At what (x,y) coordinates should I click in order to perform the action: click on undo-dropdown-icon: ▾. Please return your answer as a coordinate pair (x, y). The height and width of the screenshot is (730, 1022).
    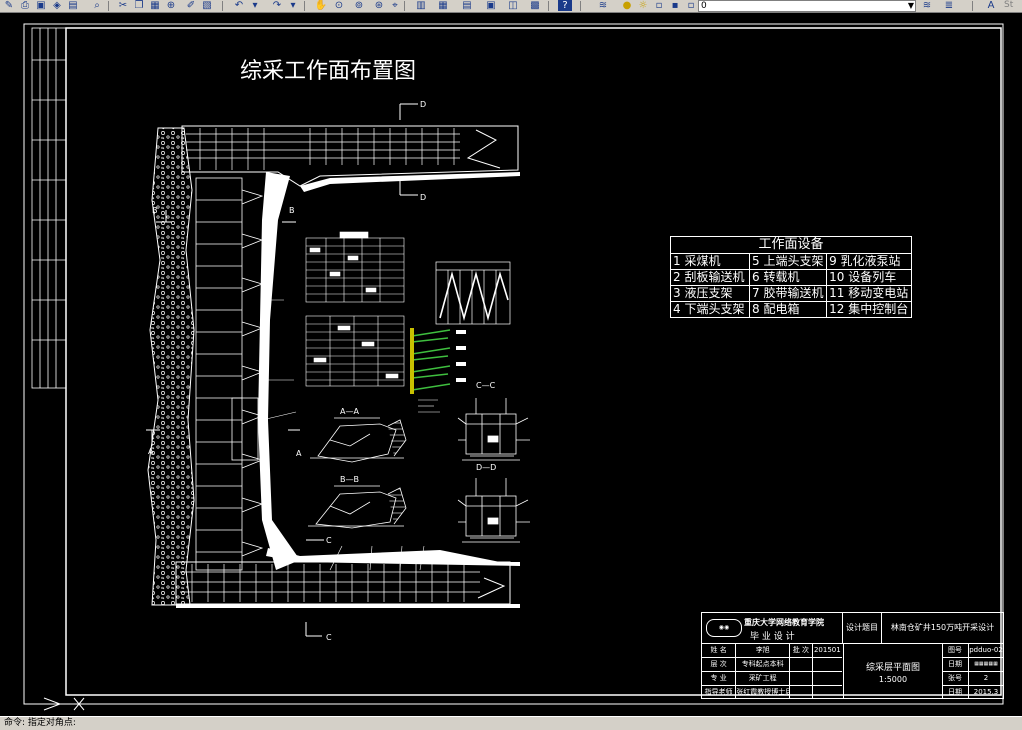
    Looking at the image, I should click on (255, 5).